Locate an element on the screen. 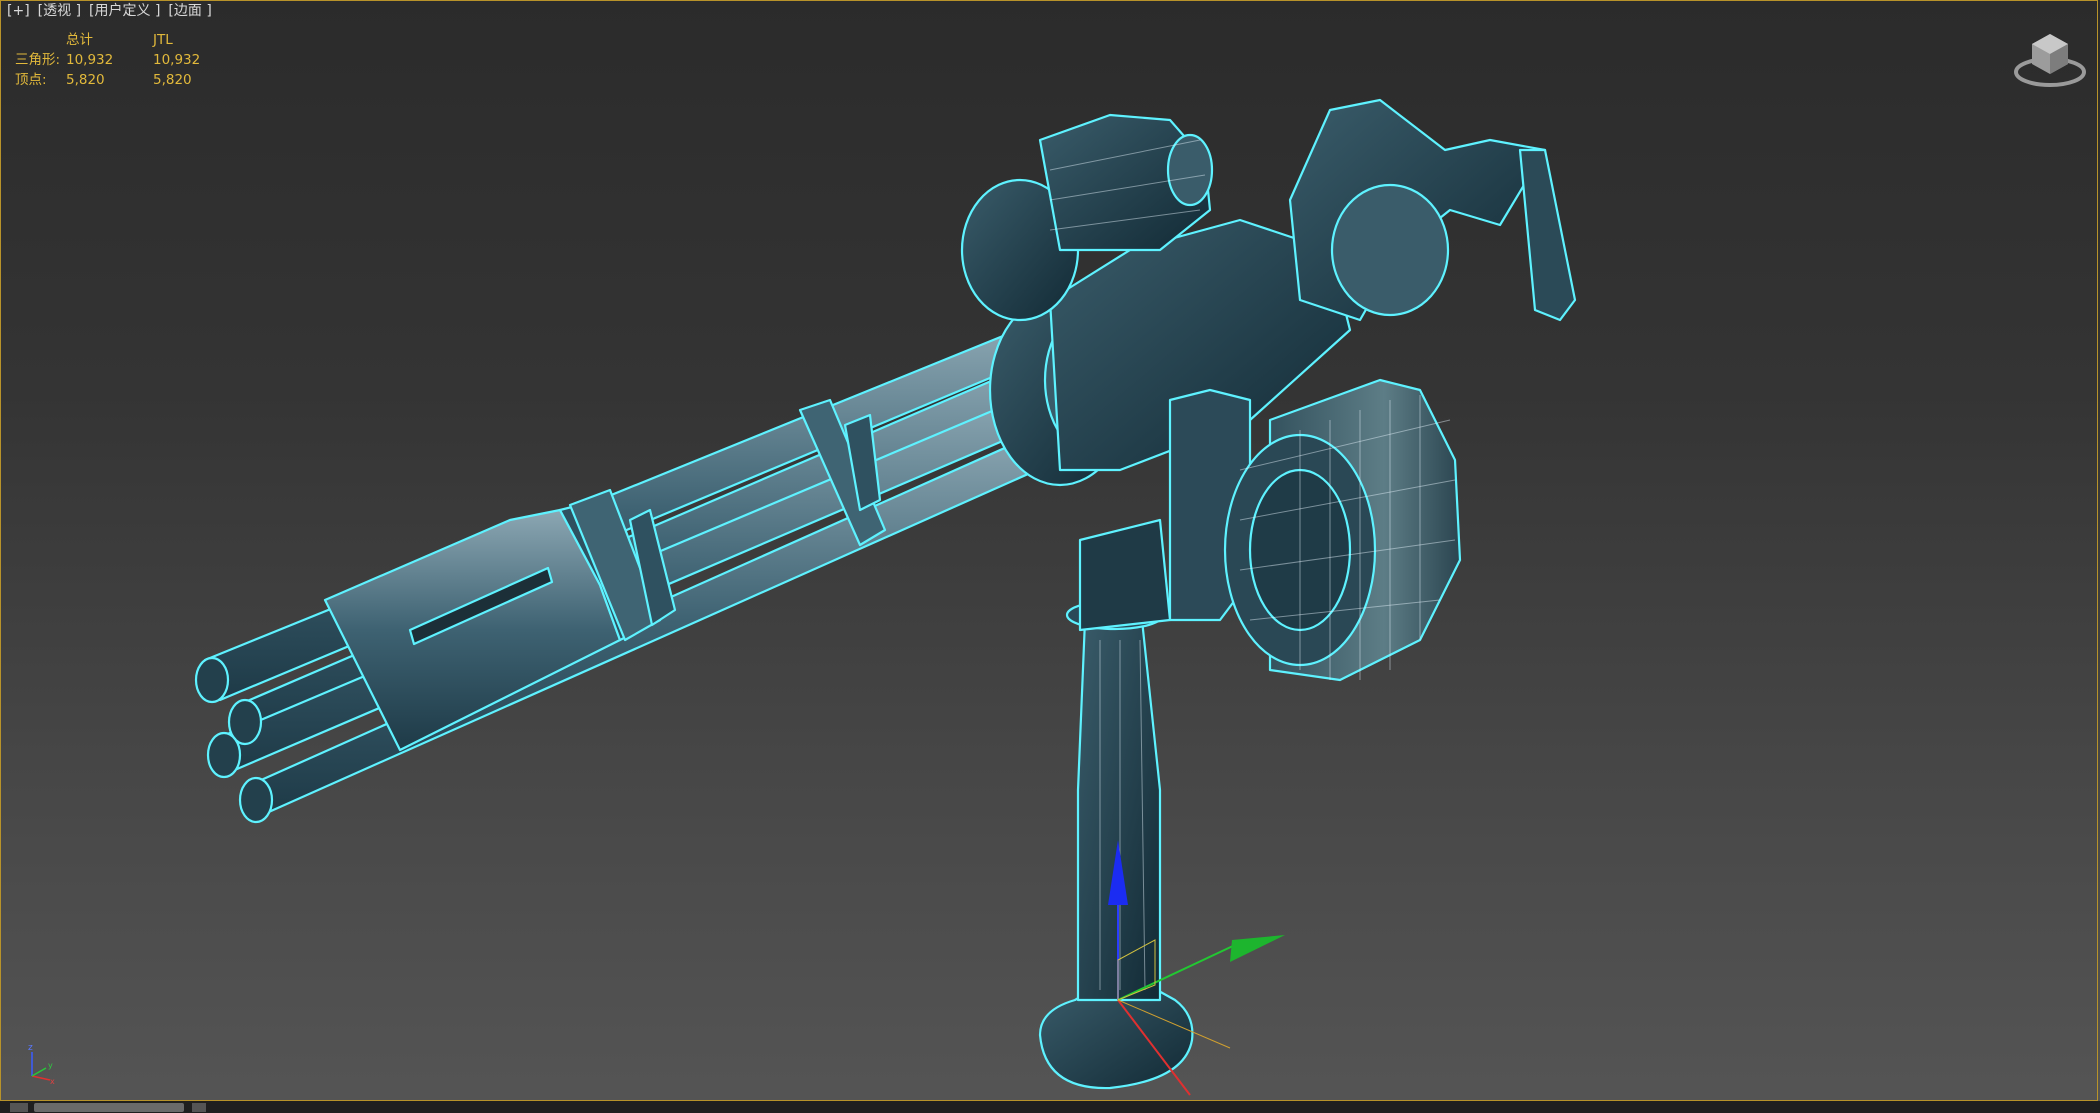 Image resolution: width=2100 pixels, height=1113 pixels. stats-row-triangles: 三角形: 10,932 10,932 is located at coordinates (124, 60).